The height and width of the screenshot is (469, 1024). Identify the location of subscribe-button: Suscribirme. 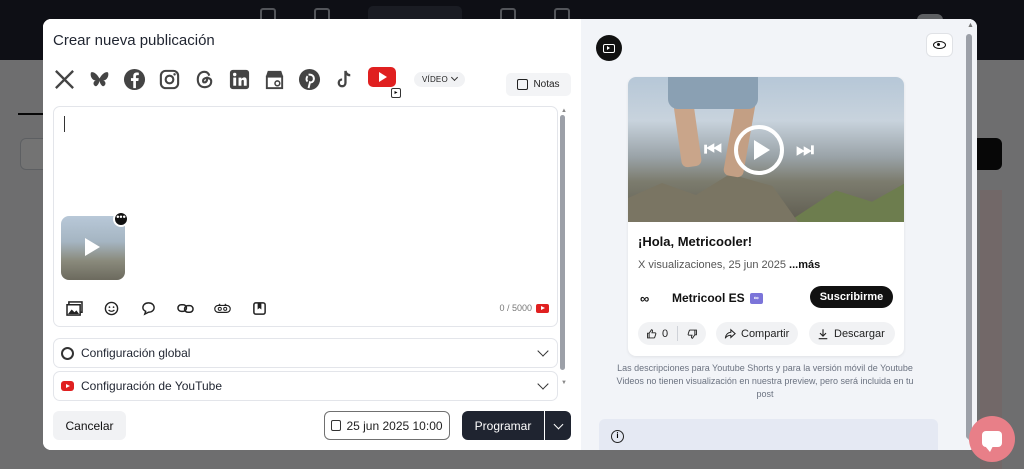
(851, 297).